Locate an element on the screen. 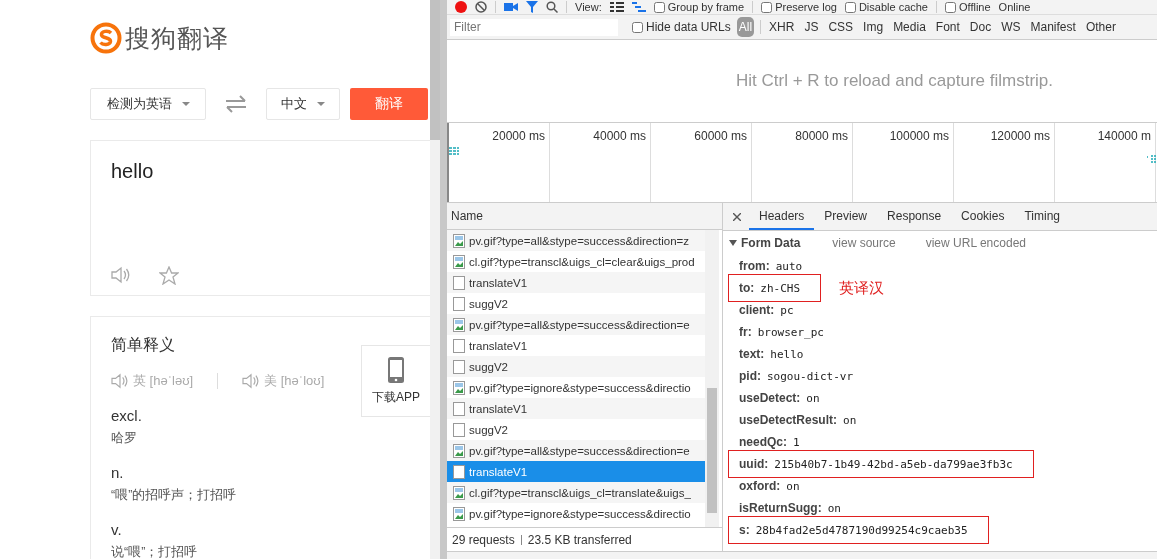  filmstrip-hint: Hit Ctrl + R to reload and capture filmstrip. is located at coordinates (894, 81).